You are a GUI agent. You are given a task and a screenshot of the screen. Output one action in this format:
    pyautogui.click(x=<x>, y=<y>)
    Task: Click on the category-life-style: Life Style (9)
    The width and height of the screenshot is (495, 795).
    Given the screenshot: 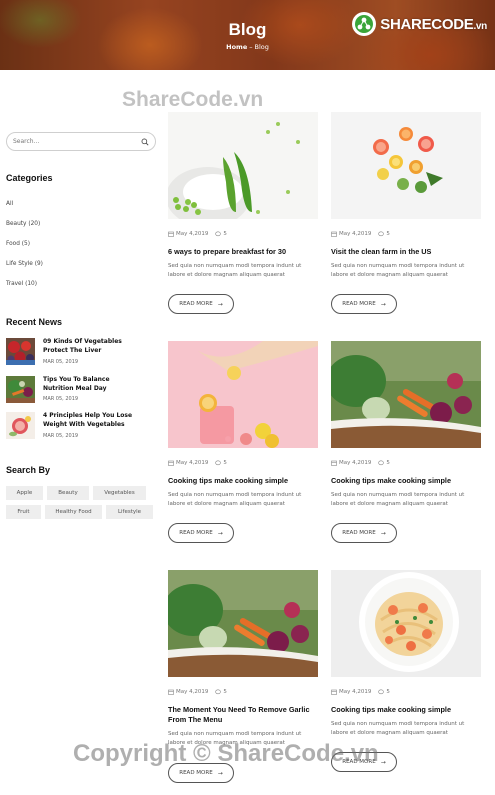 What is the action you would take?
    pyautogui.click(x=24, y=264)
    